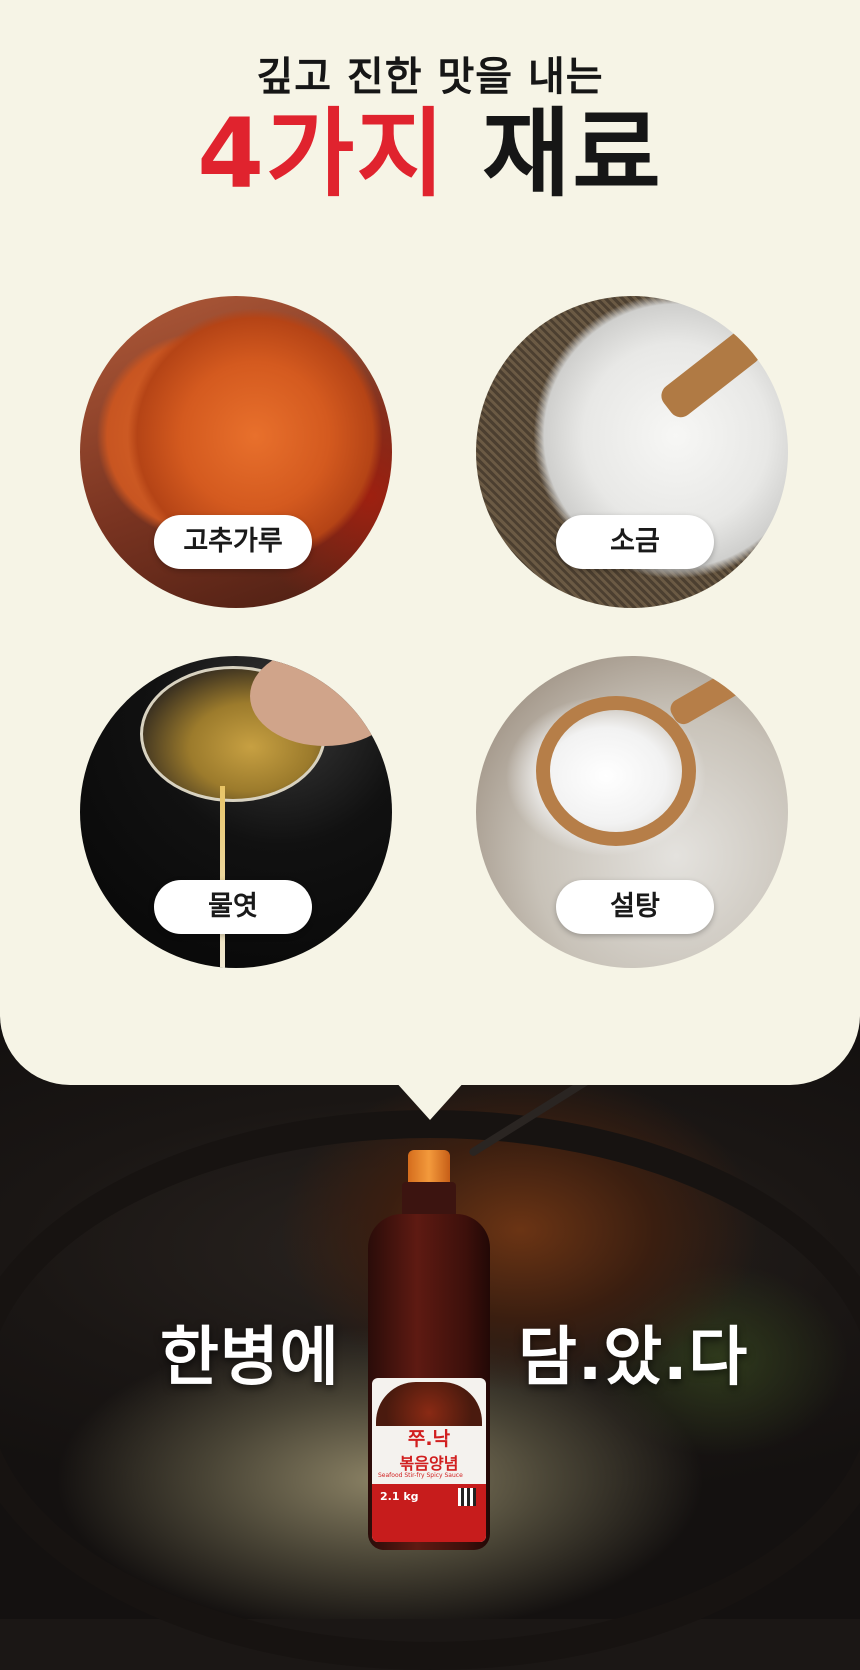  Describe the element at coordinates (711, 374) in the screenshot. I see `wooden-scoop` at that location.